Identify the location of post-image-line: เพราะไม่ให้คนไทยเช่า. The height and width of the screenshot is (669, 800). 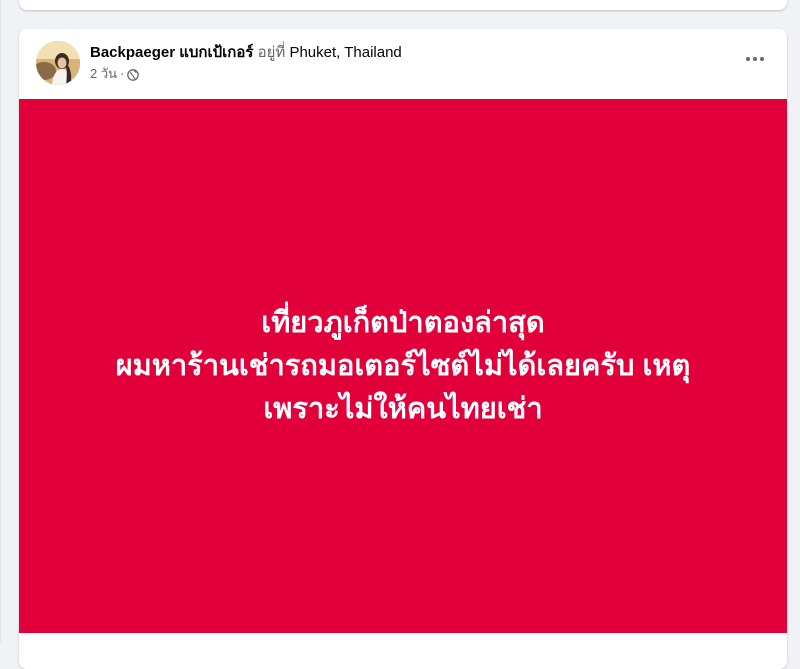
(403, 408).